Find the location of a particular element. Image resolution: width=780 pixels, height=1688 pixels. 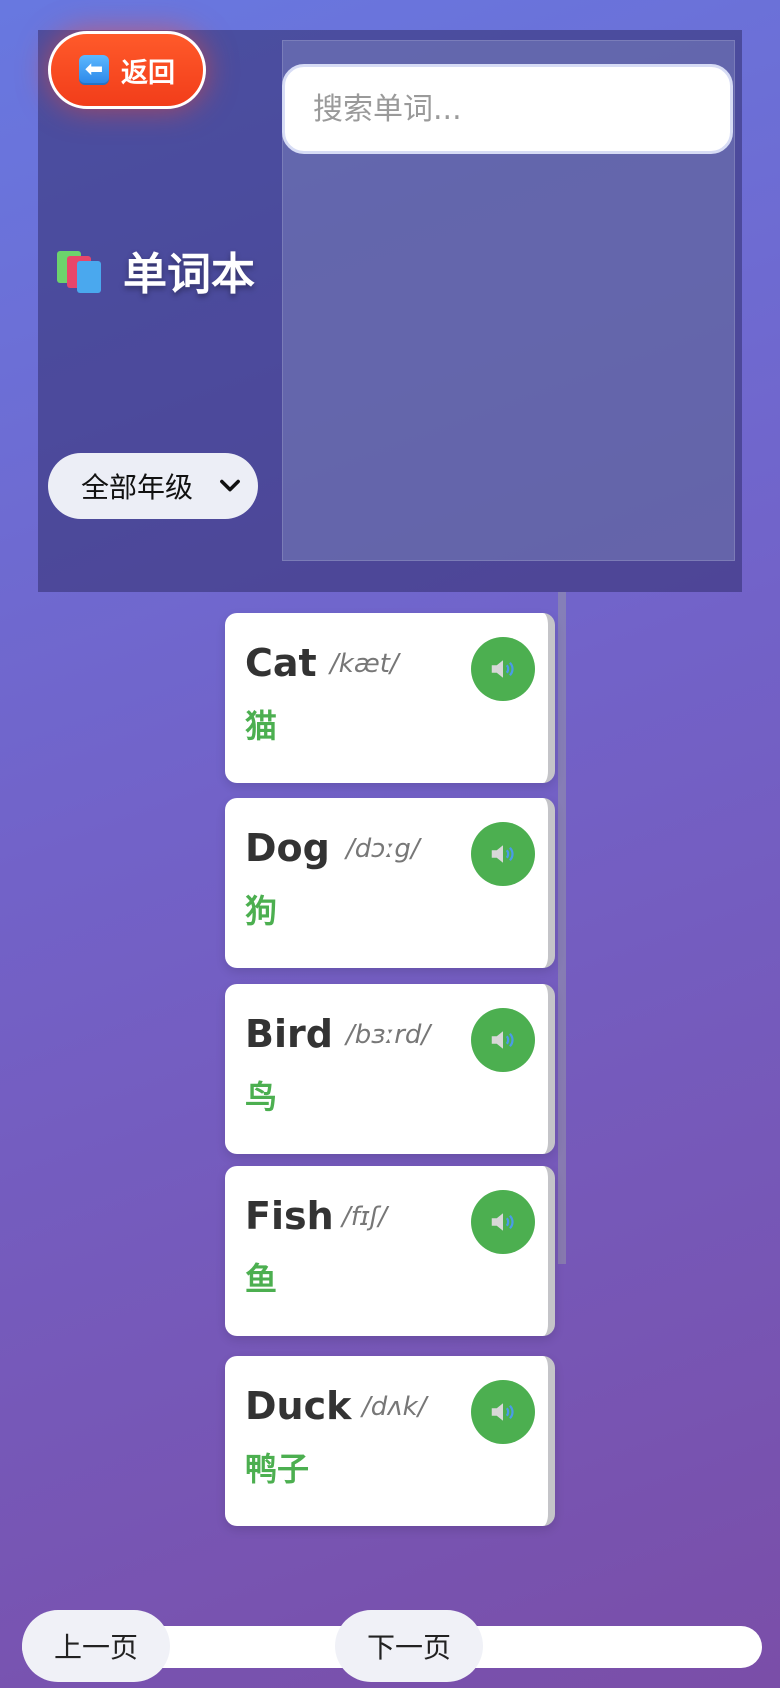

word-meaning: 猫 is located at coordinates (261, 726).